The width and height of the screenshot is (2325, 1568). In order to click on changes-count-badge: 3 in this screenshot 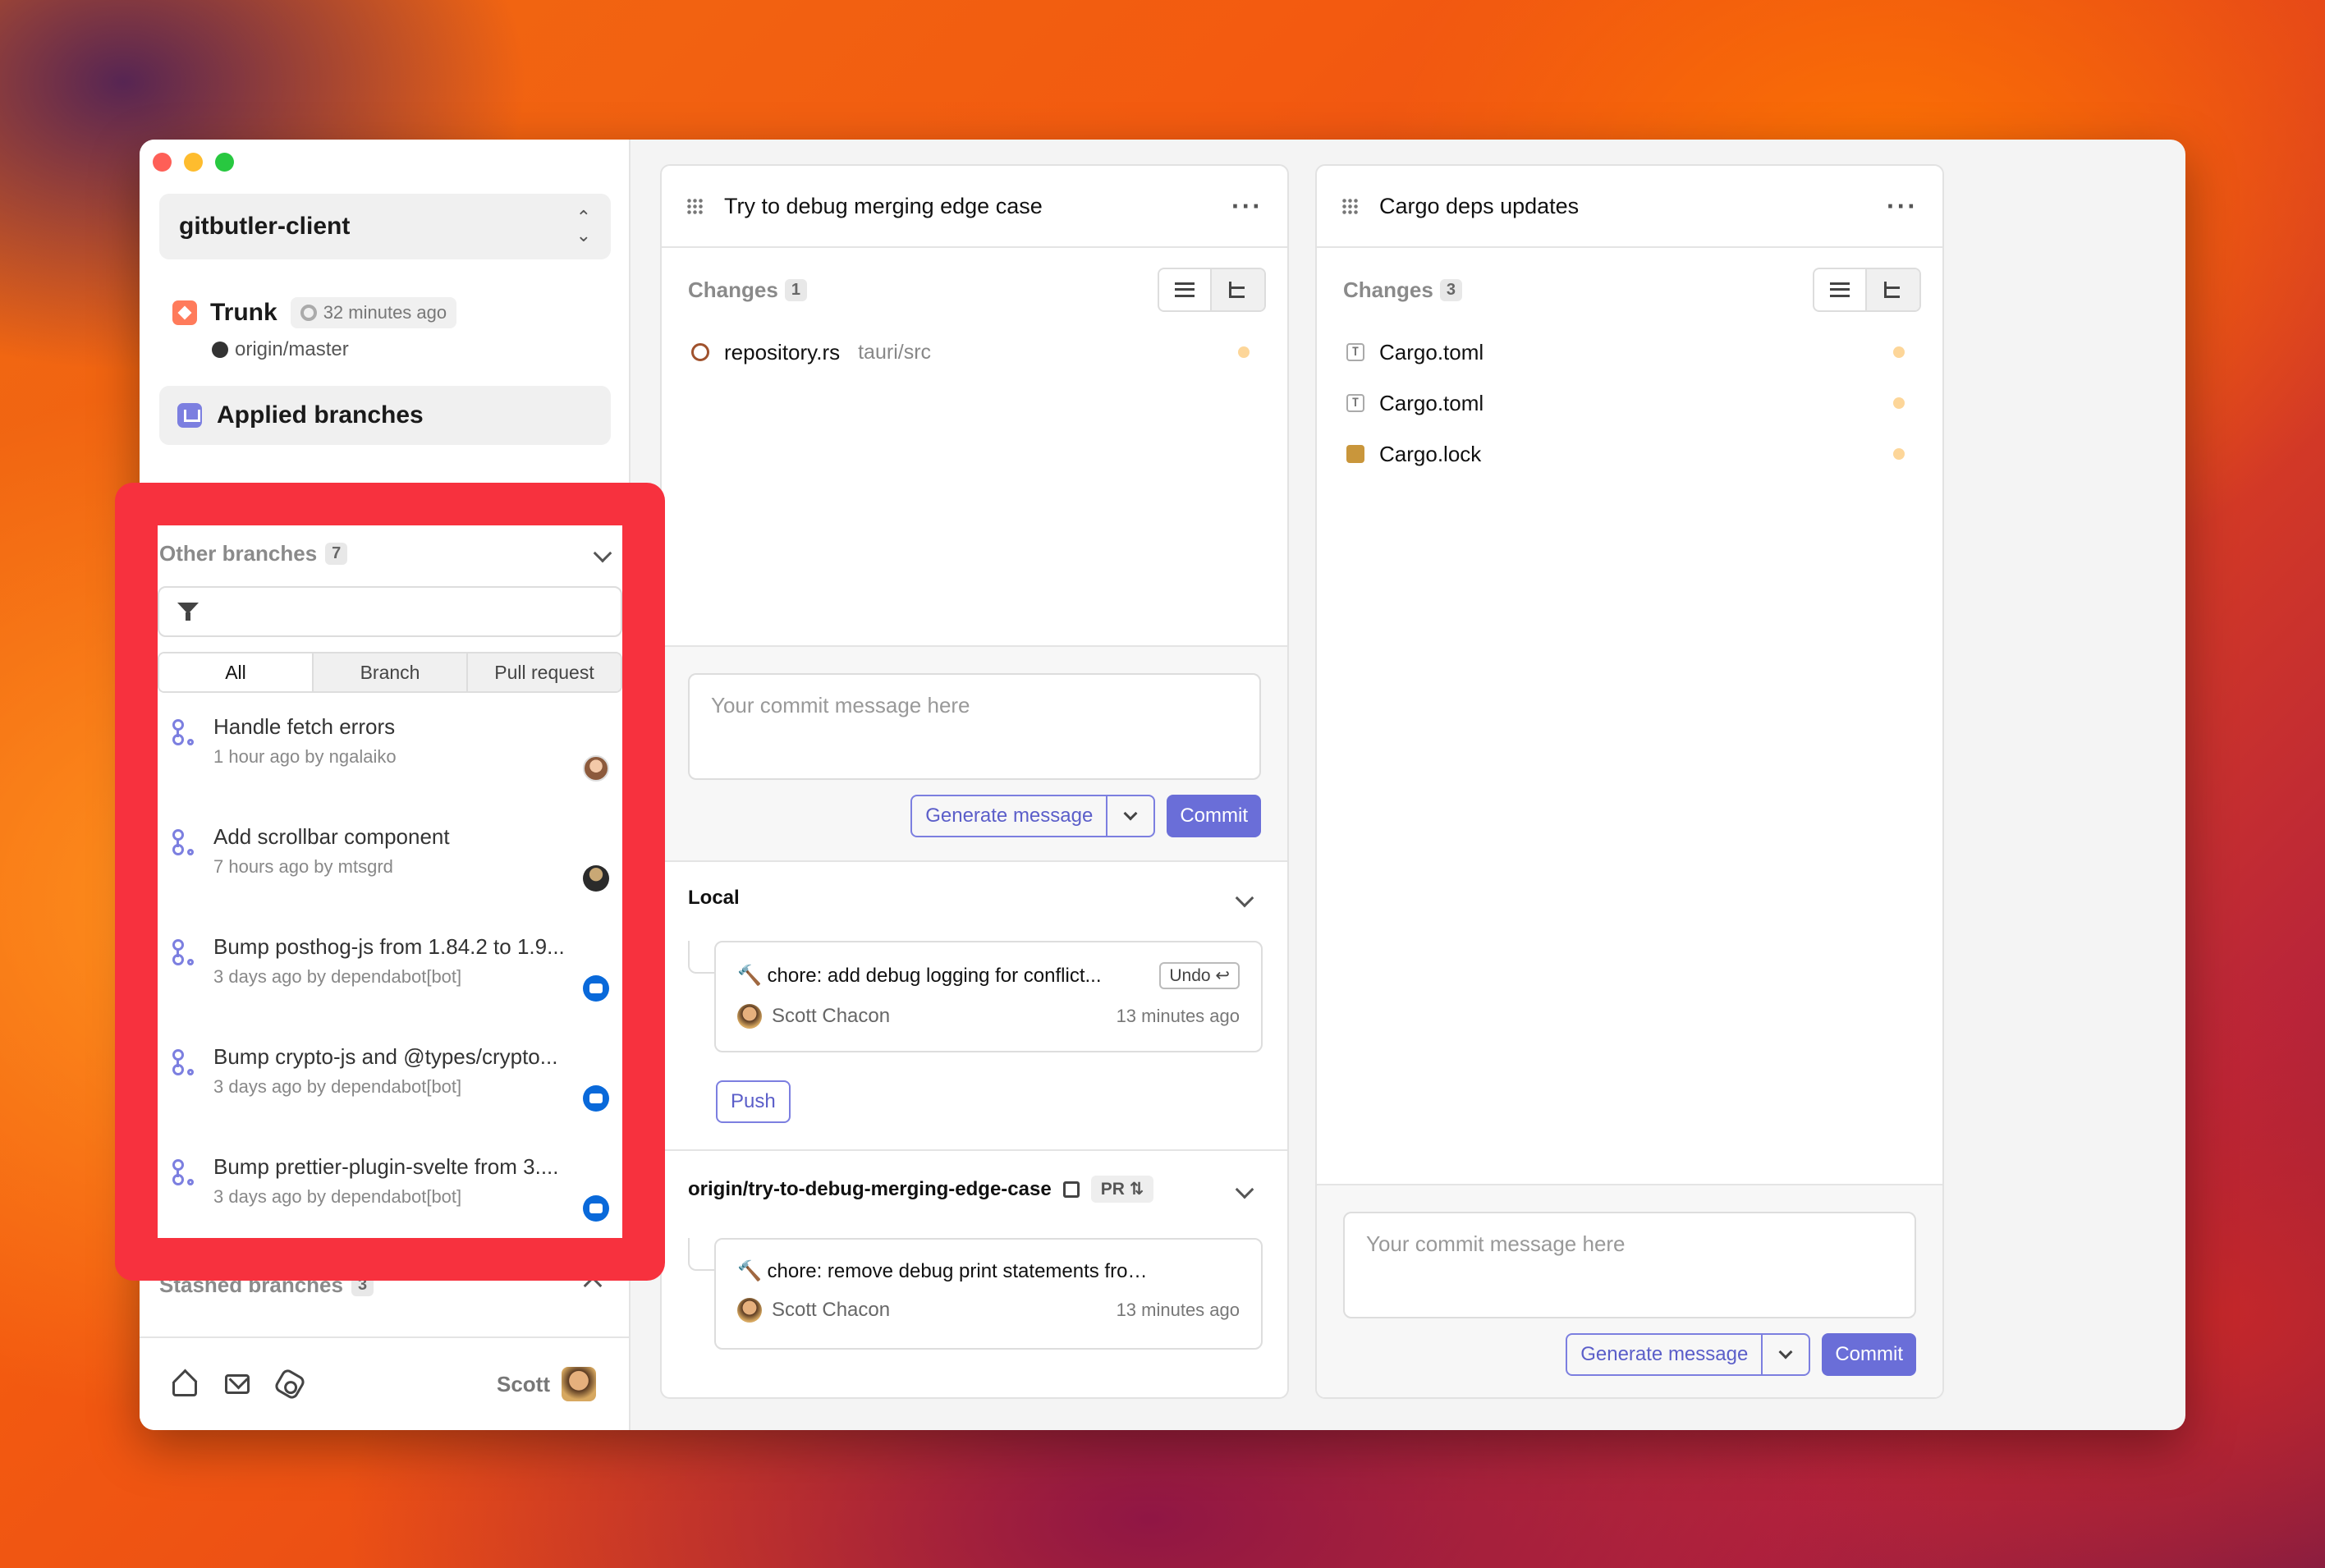, I will do `click(1450, 289)`.